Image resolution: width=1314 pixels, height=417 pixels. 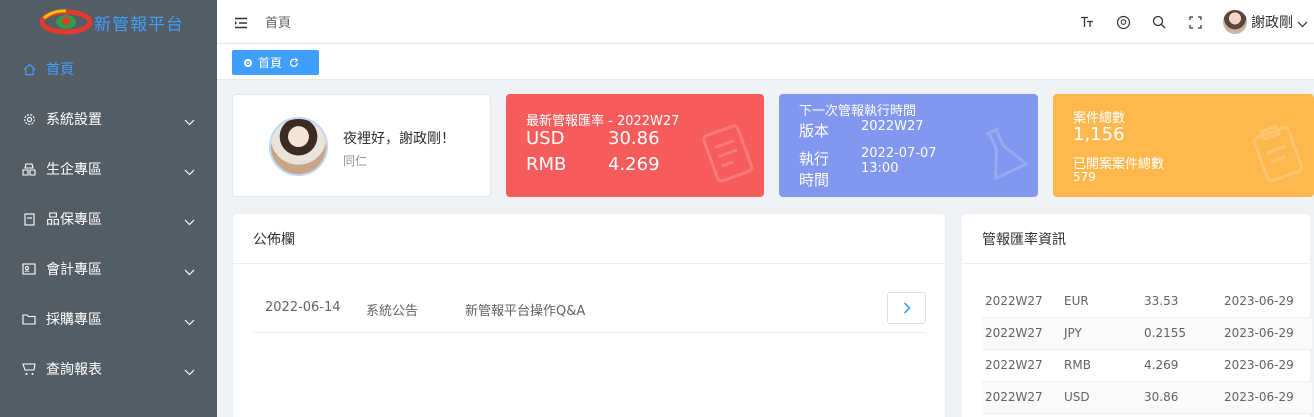 What do you see at coordinates (729, 156) in the screenshot?
I see `document-watermark-icon` at bounding box center [729, 156].